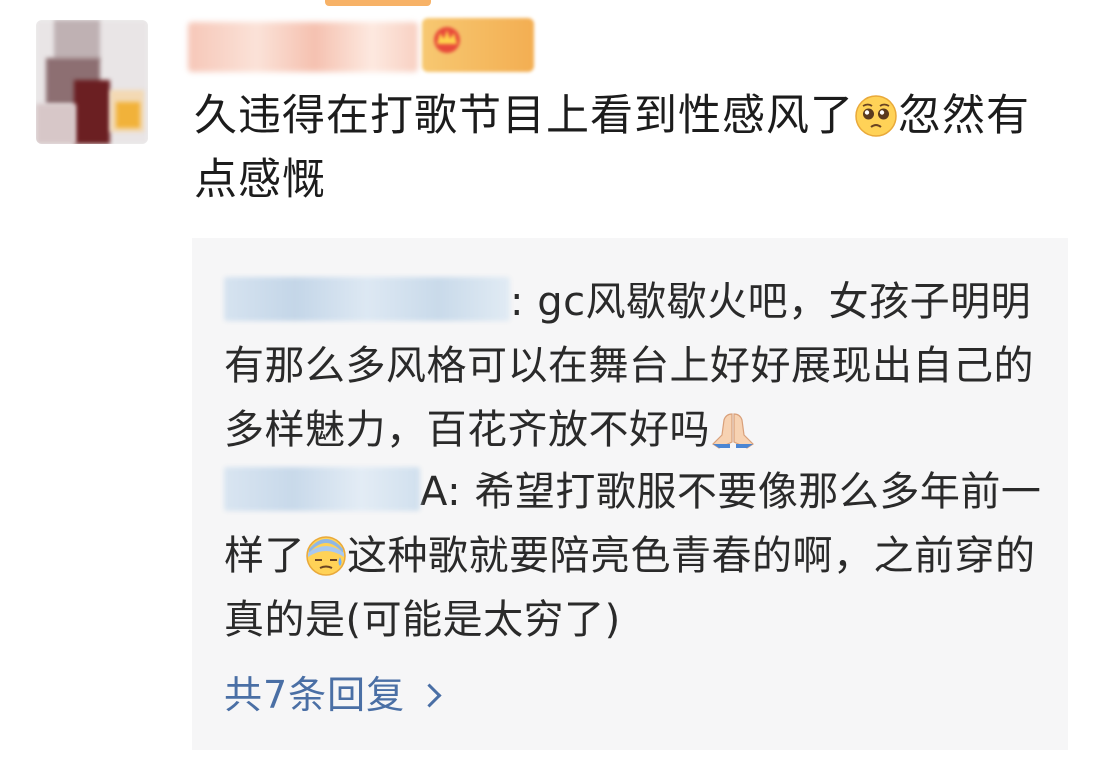 The width and height of the screenshot is (1108, 770). What do you see at coordinates (378, 3) in the screenshot?
I see `top-accent-bar` at bounding box center [378, 3].